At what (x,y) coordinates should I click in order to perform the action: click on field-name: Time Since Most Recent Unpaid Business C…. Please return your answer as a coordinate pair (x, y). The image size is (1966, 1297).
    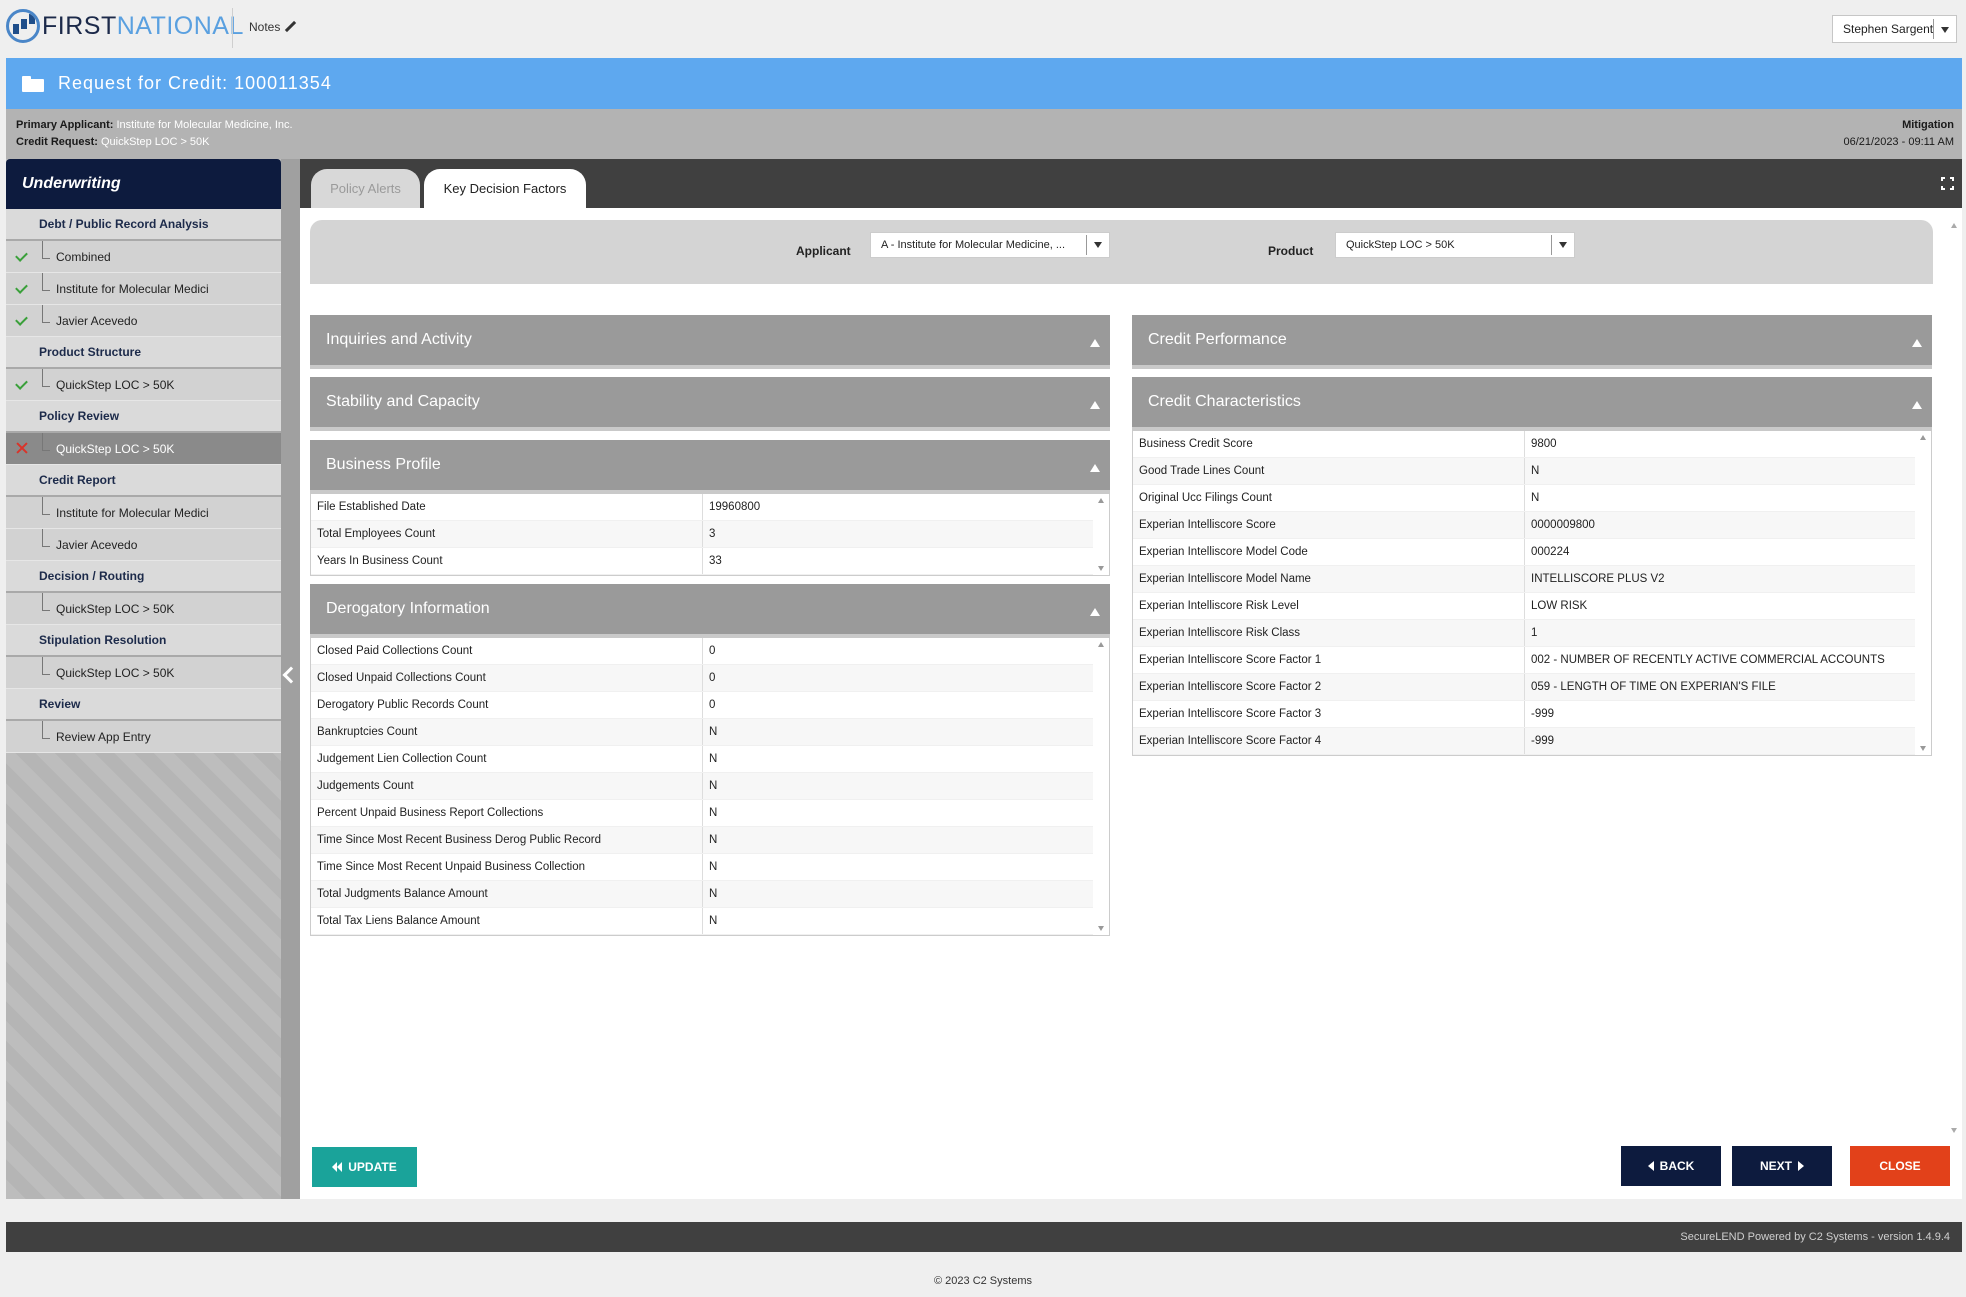
    Looking at the image, I should click on (507, 867).